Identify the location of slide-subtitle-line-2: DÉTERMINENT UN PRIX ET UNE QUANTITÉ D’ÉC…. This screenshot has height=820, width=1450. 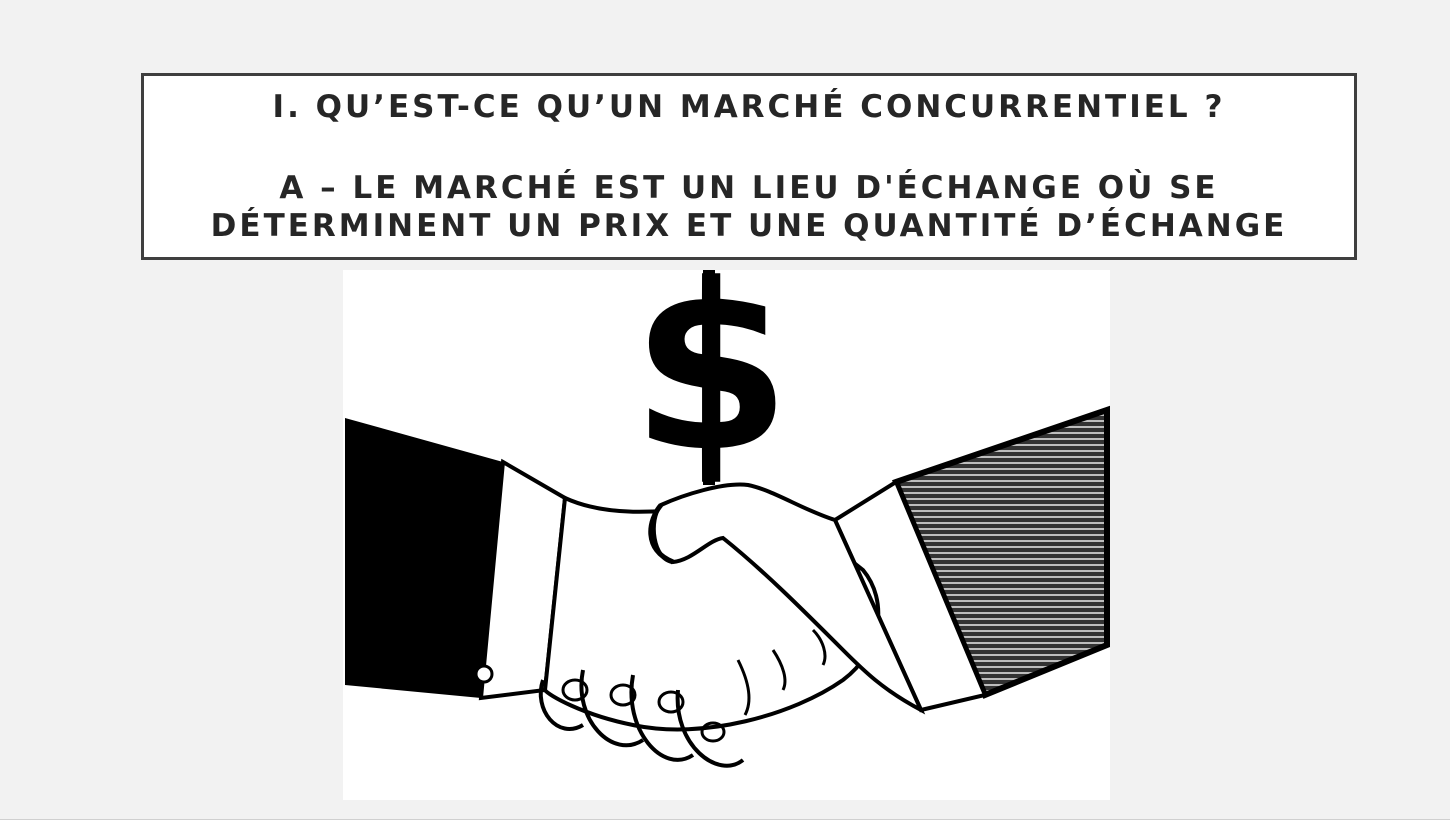
(749, 226).